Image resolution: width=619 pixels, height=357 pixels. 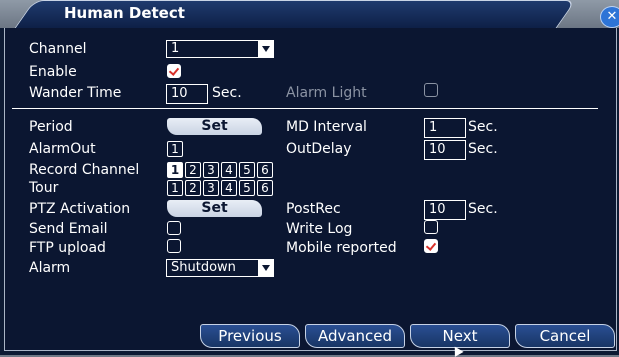 I want to click on wander-time-unit: Sec., so click(x=227, y=93).